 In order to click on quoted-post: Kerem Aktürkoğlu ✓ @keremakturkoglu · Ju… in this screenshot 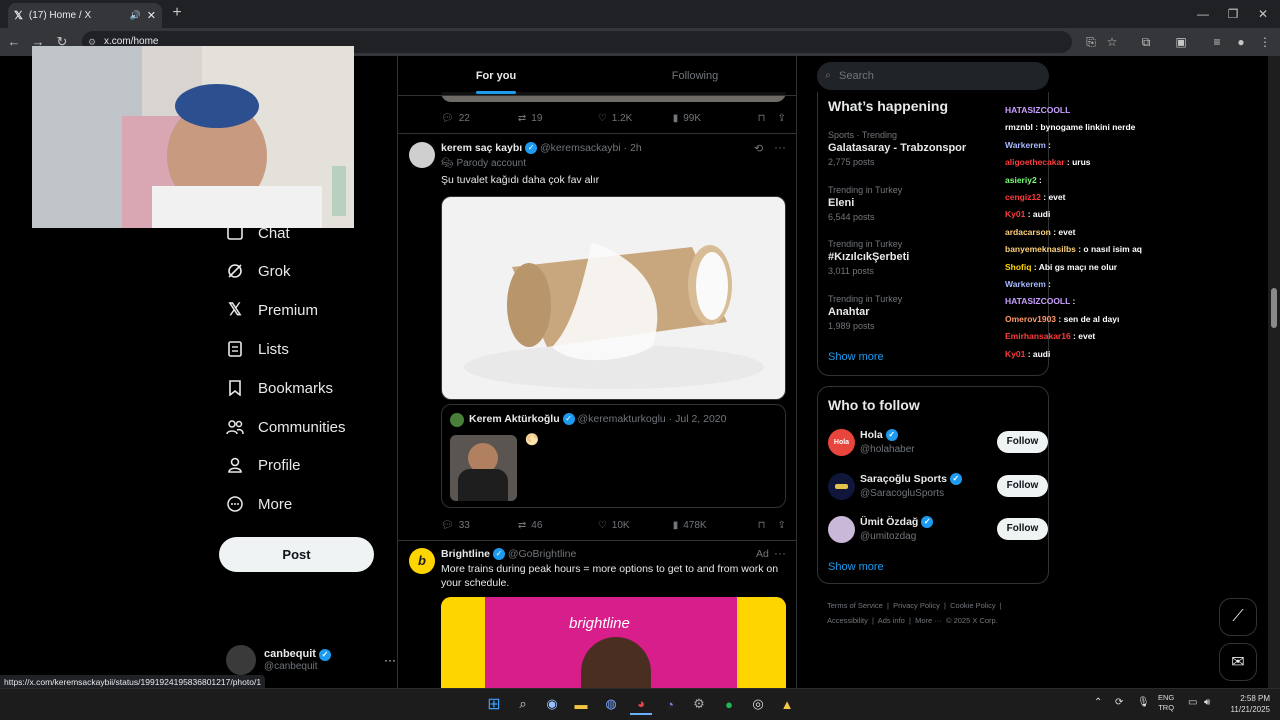, I will do `click(613, 456)`.